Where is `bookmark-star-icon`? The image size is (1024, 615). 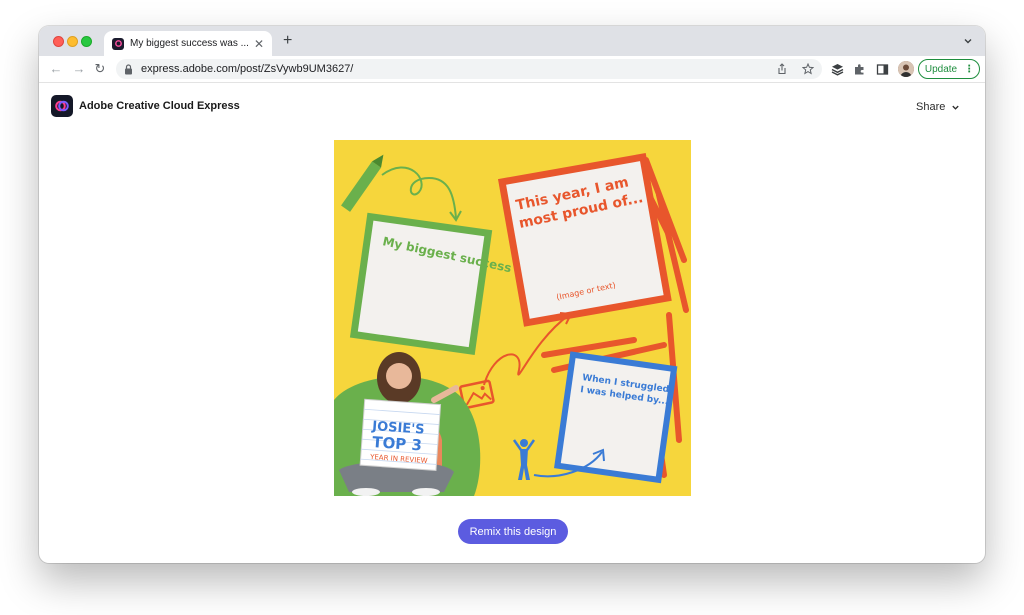 bookmark-star-icon is located at coordinates (808, 69).